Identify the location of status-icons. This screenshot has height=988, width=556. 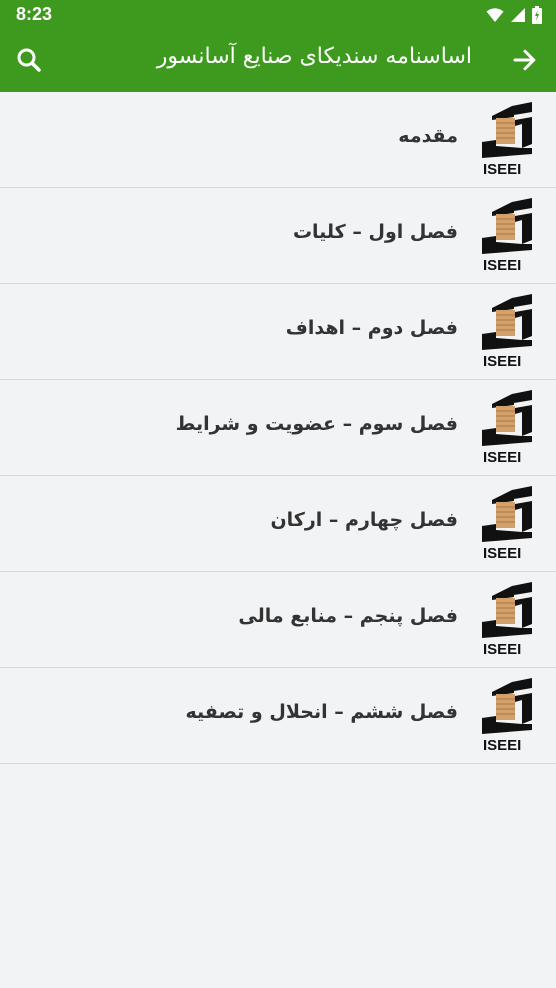
(514, 15).